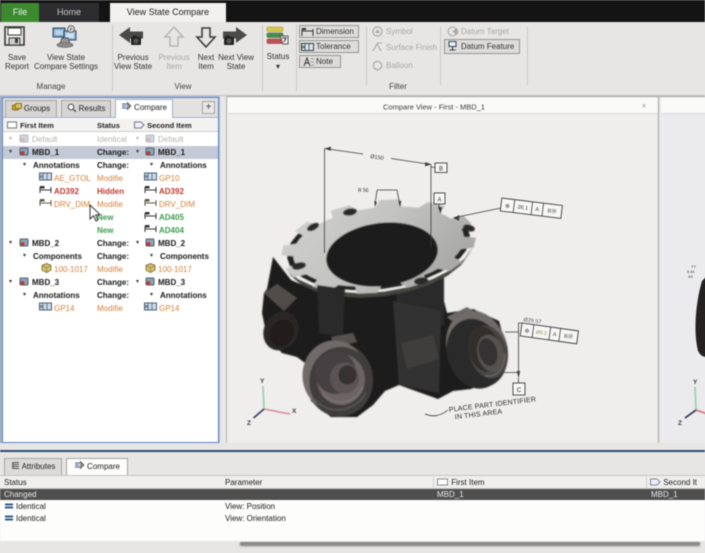  I want to click on svg-text: R 56, so click(363, 191).